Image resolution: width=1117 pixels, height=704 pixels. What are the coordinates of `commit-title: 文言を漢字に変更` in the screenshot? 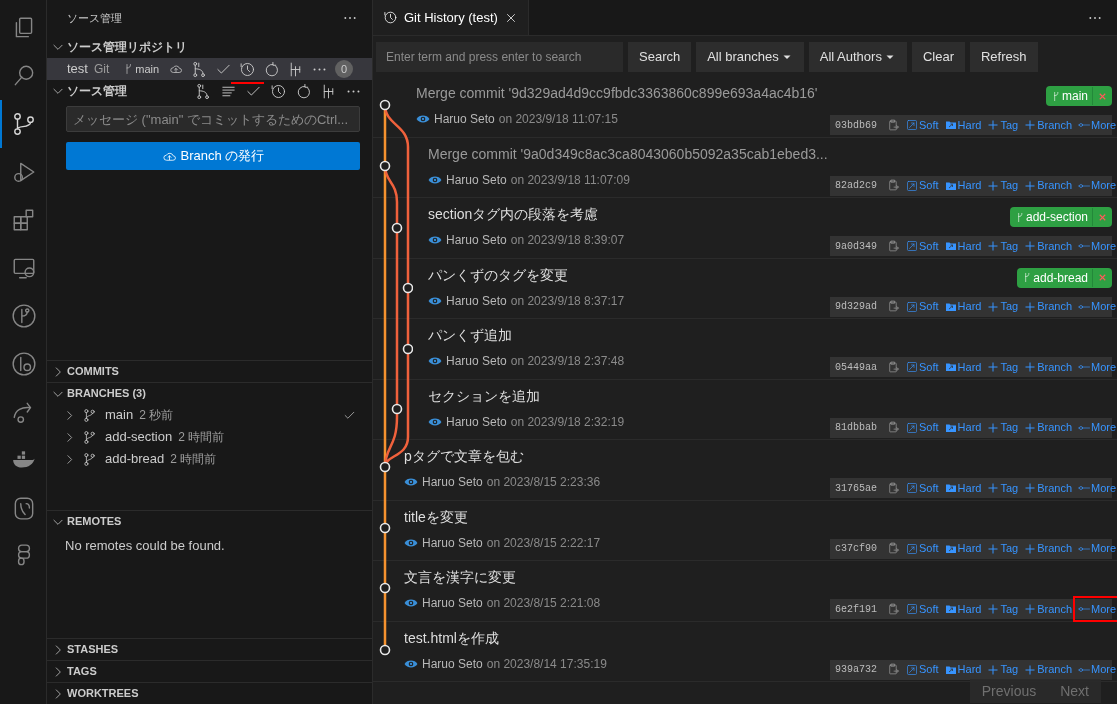 It's located at (460, 577).